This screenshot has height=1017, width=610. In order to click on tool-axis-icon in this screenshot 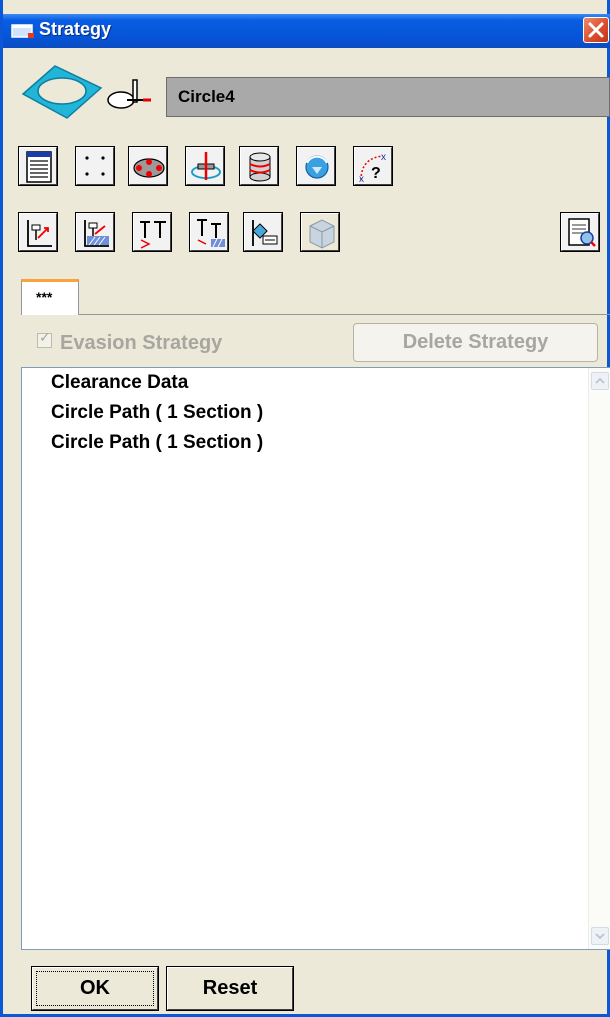, I will do `click(206, 166)`.